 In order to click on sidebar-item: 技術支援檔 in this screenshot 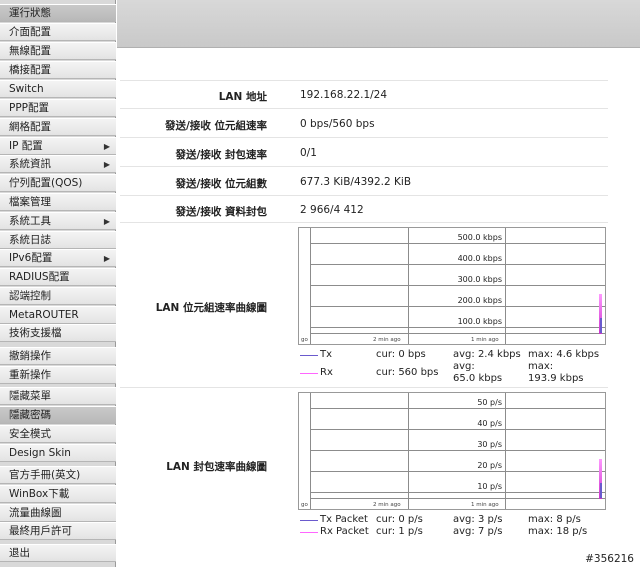, I will do `click(58, 333)`.